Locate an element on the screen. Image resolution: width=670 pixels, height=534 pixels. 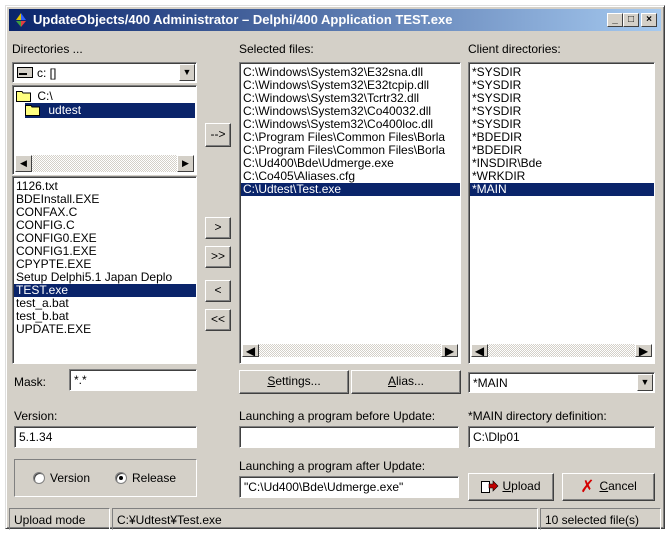
drive-icon is located at coordinates (25, 72).